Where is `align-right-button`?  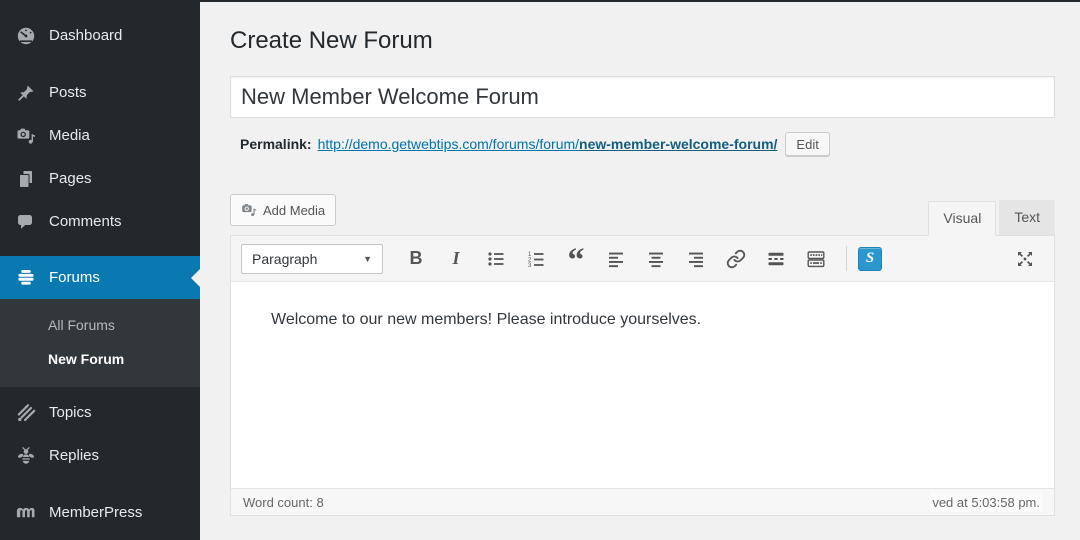
align-right-button is located at coordinates (696, 259).